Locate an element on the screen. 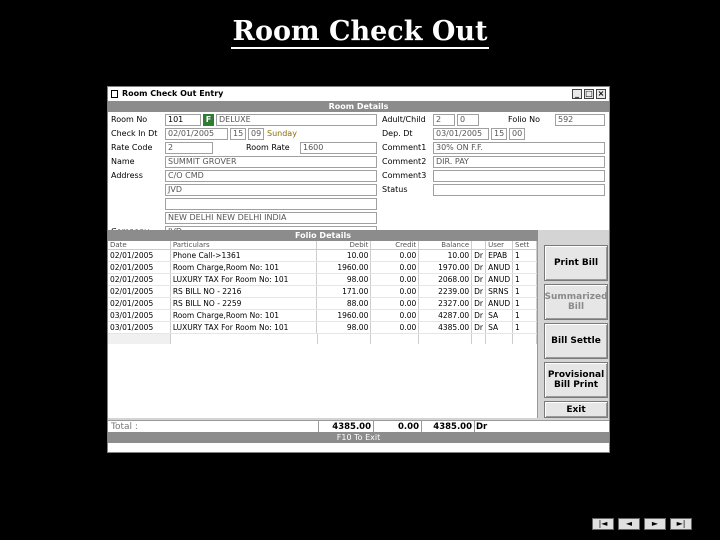  close-button: × is located at coordinates (601, 94).